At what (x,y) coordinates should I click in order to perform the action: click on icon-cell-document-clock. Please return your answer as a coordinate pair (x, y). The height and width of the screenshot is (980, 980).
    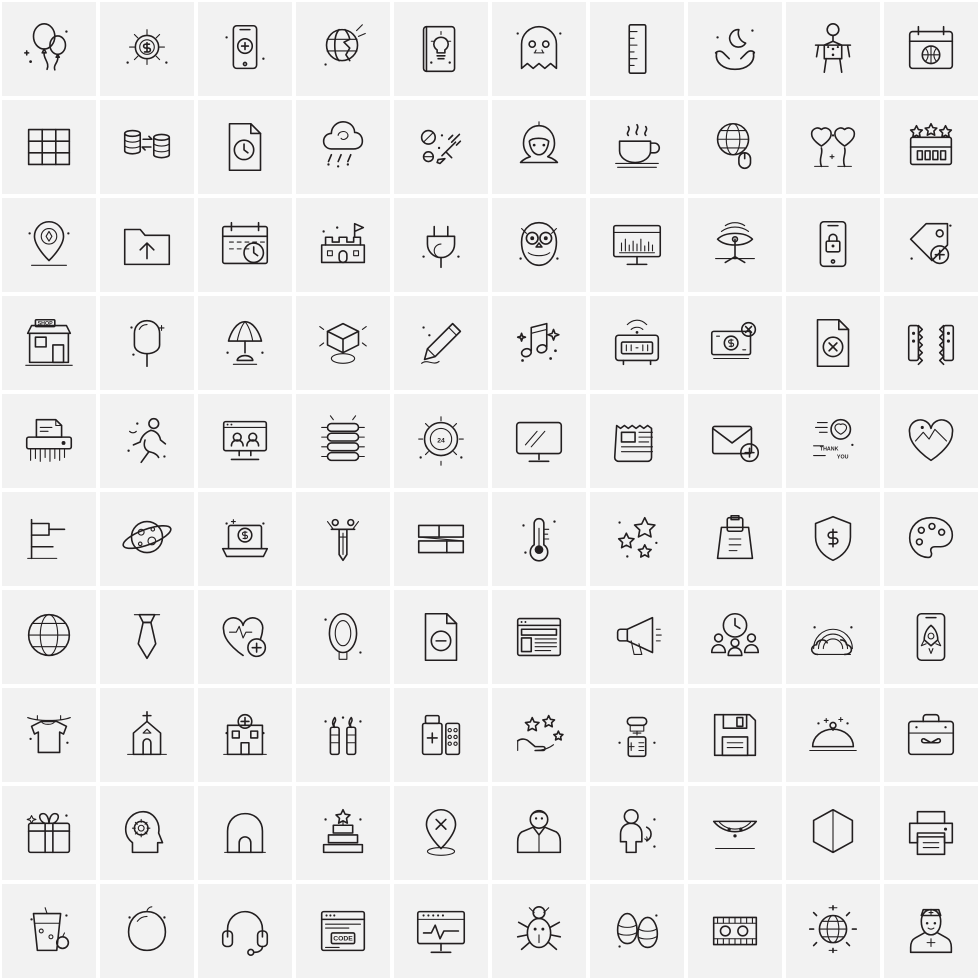
    Looking at the image, I should click on (245, 147).